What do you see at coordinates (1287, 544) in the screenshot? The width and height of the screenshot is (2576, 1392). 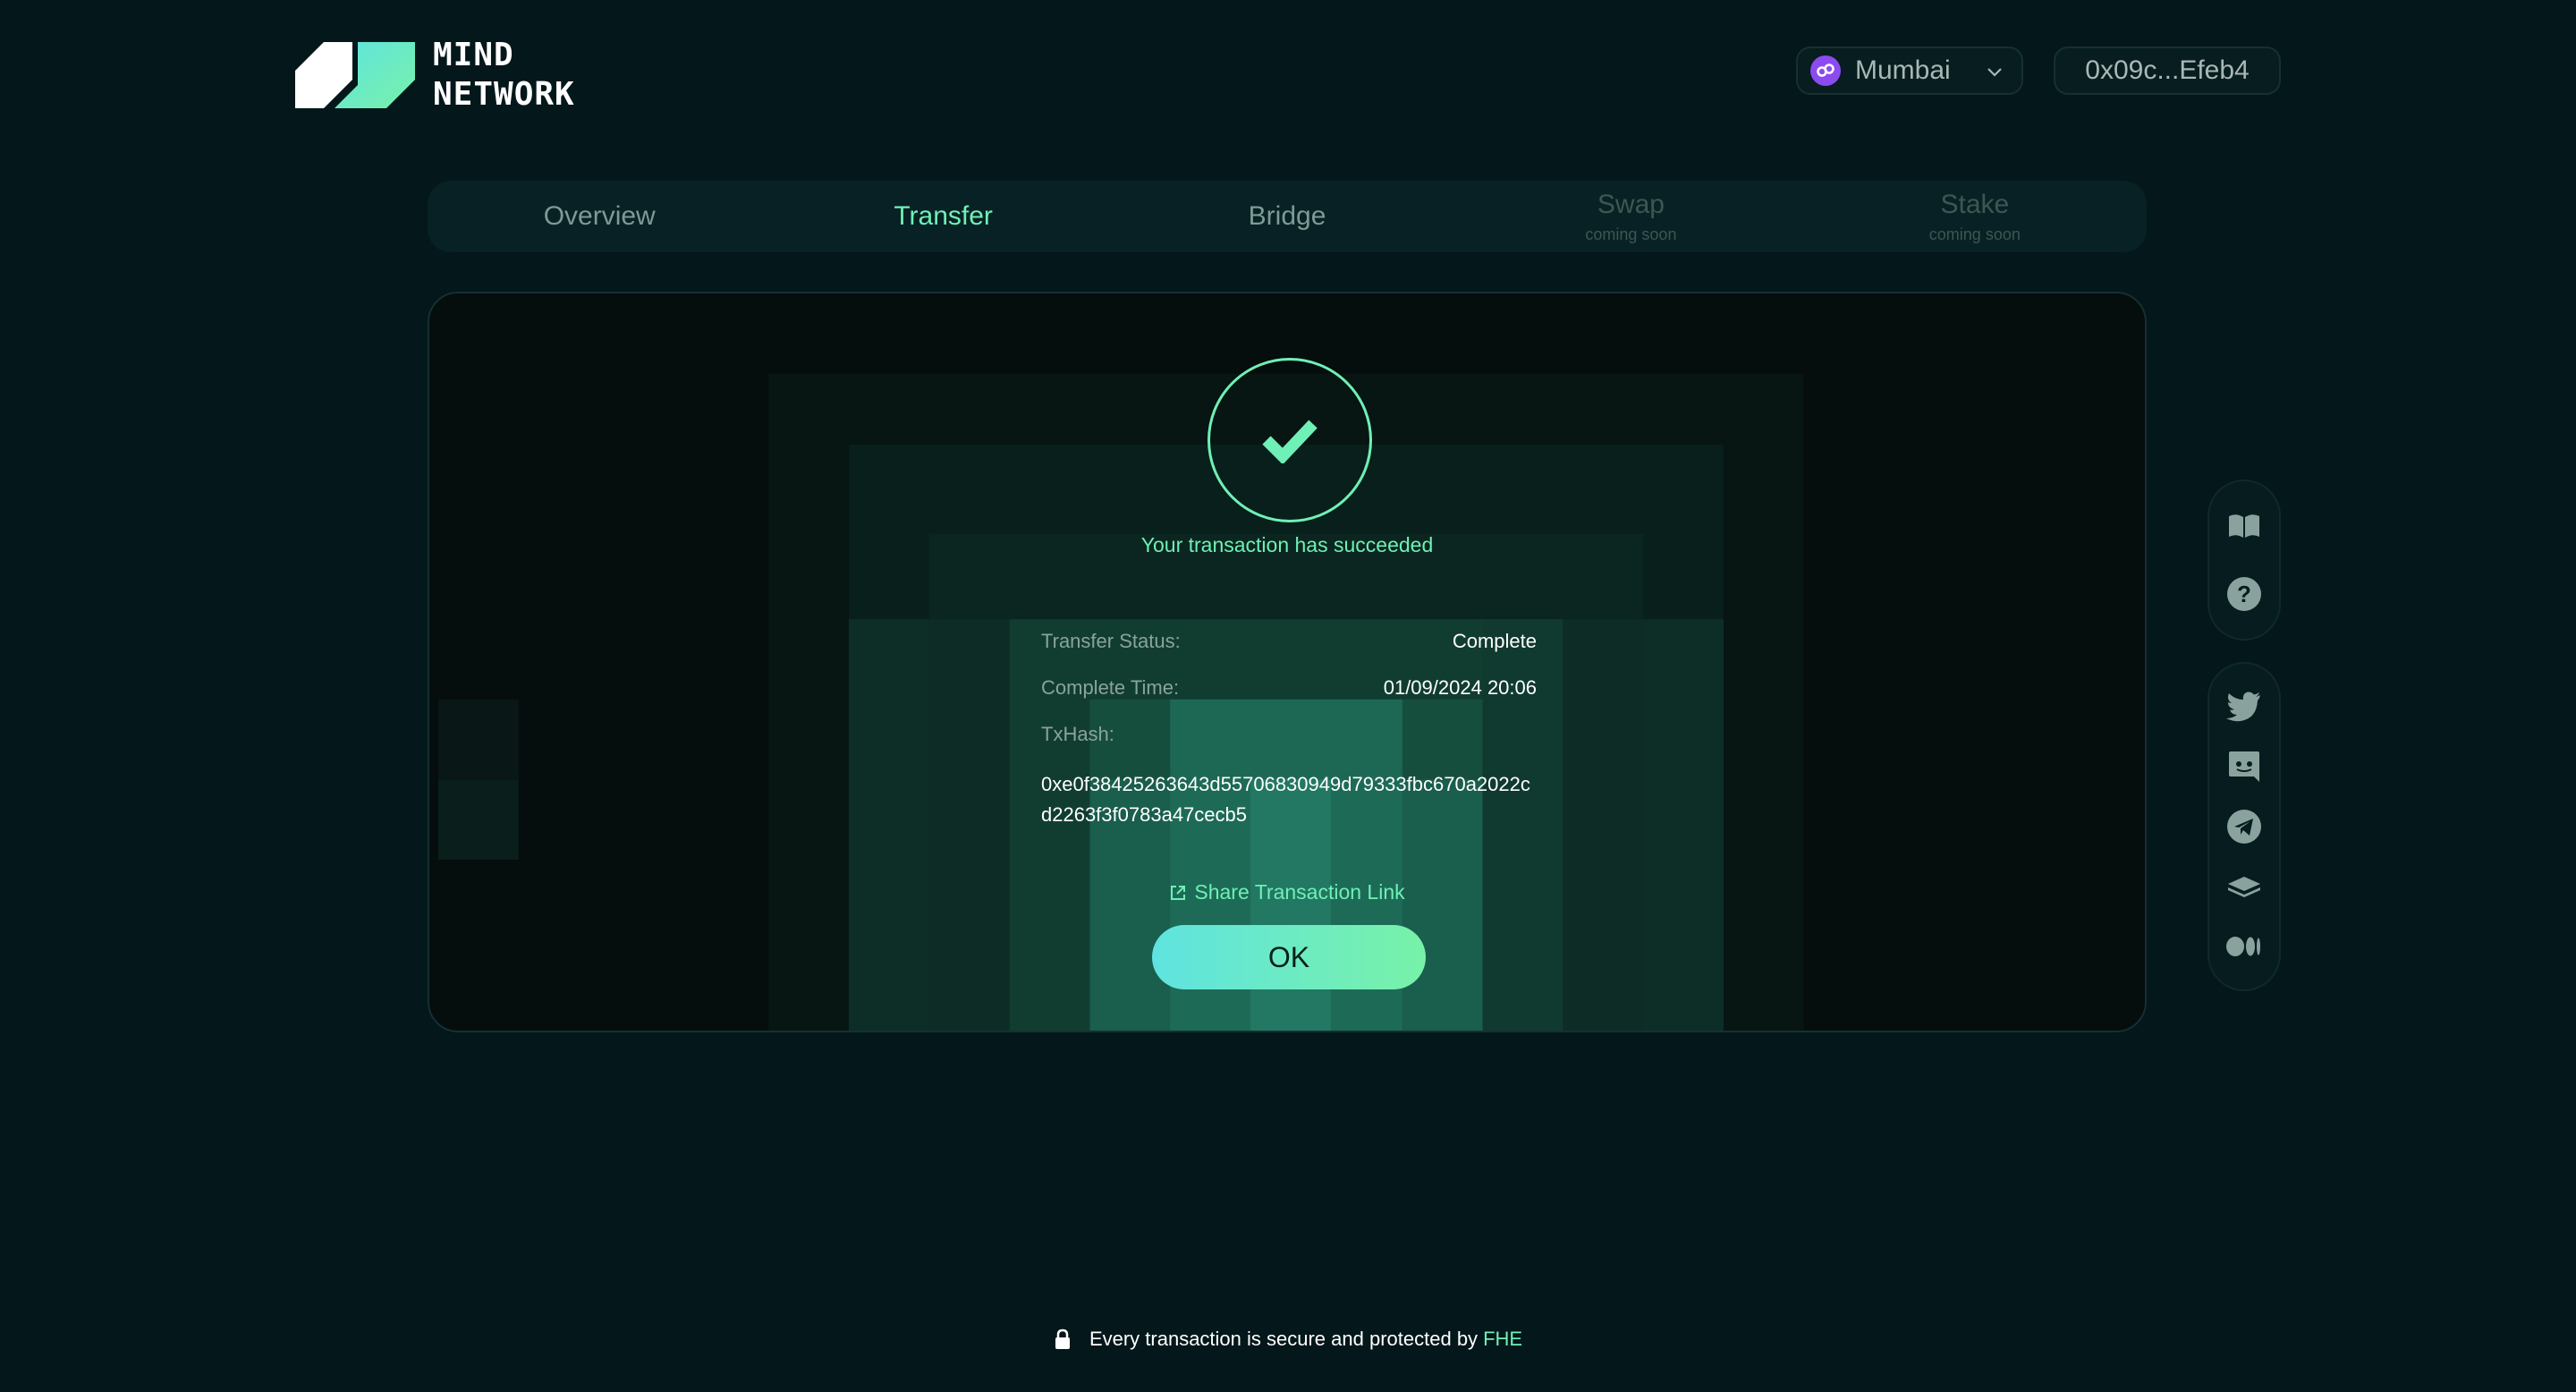 I see `success-message: Your transaction has succeeded` at bounding box center [1287, 544].